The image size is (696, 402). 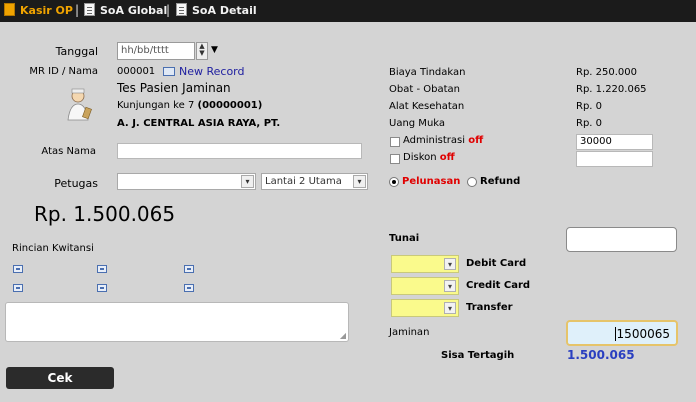 I want to click on refund-radio, so click(x=472, y=182).